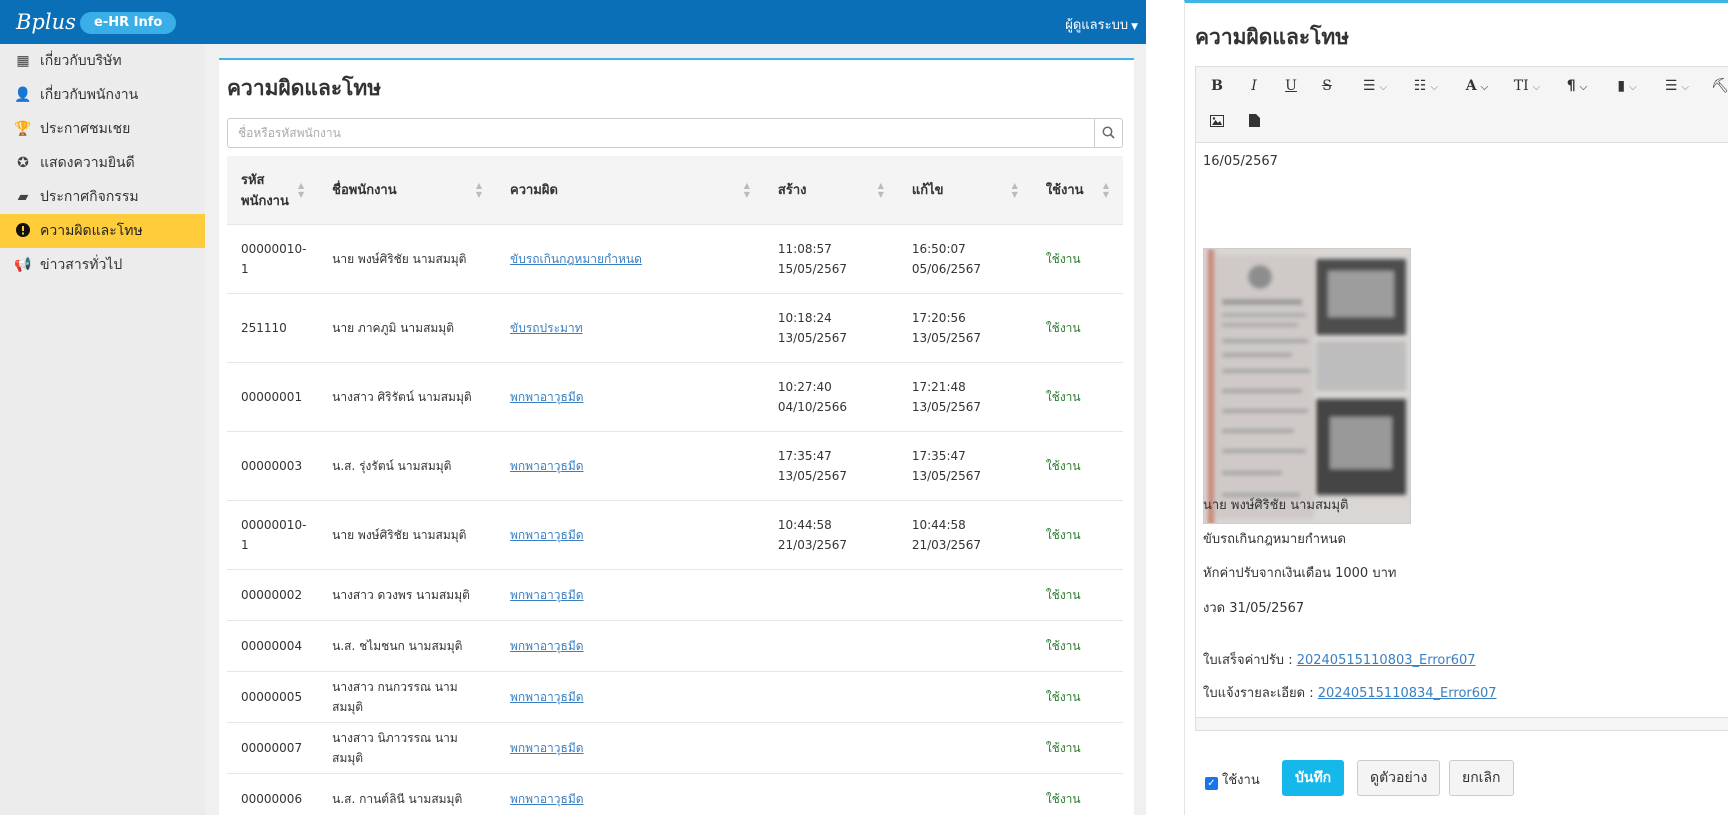 The image size is (1728, 815). Describe the element at coordinates (1101, 24) in the screenshot. I see `user-menu: ผู้ดูแลระบบ ▼` at that location.